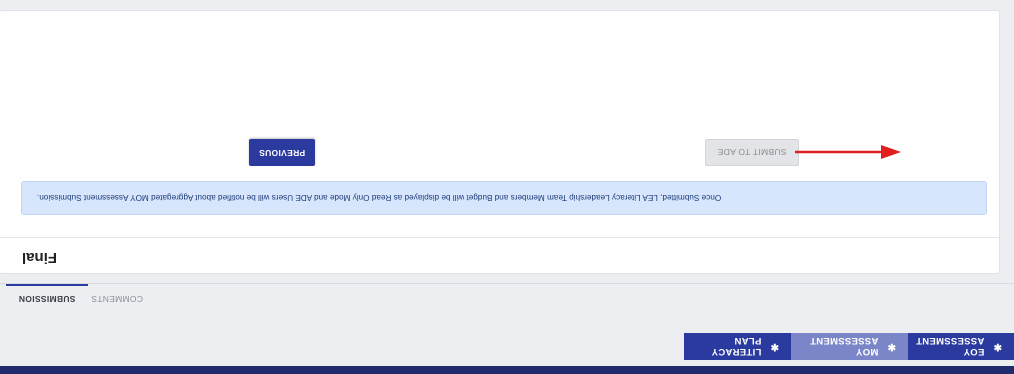 Image resolution: width=1014 pixels, height=374 pixels. Describe the element at coordinates (507, 298) in the screenshot. I see `sub-tabs: COMMENTS SUBMISSION` at that location.